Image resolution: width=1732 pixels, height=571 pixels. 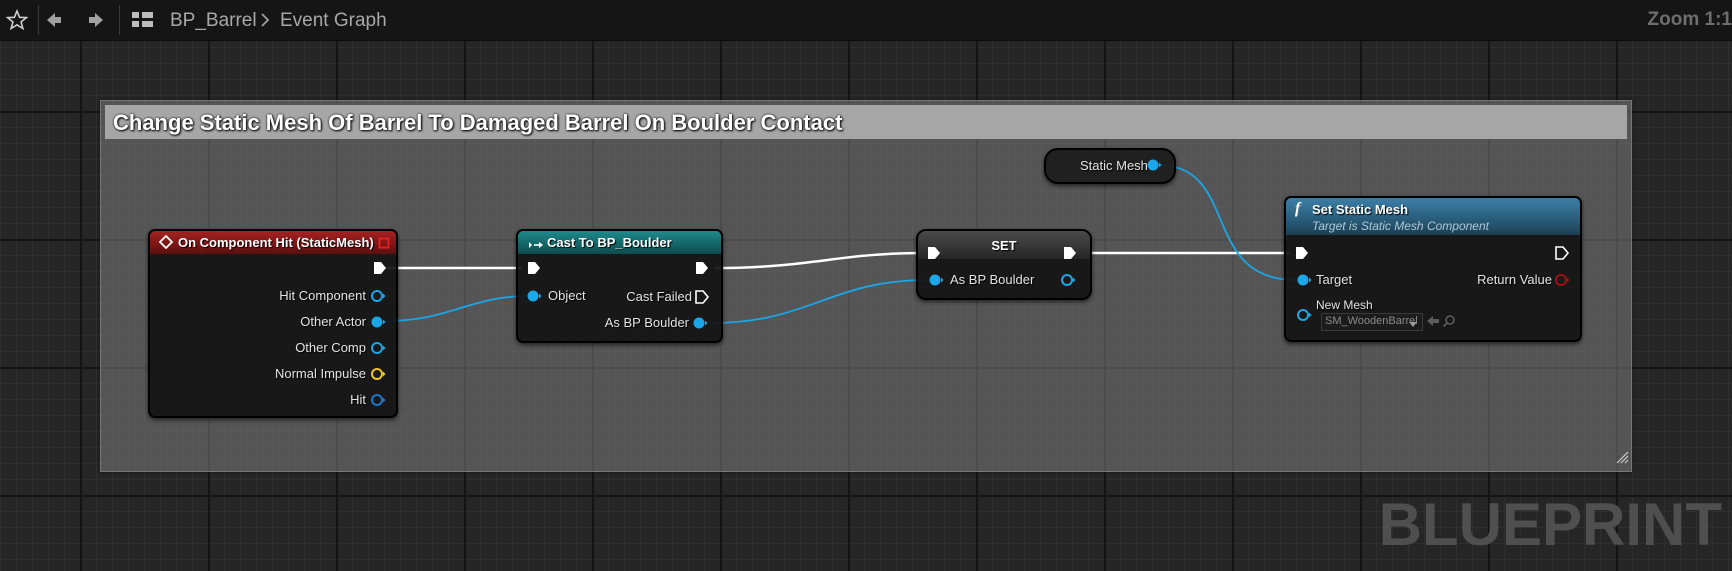 What do you see at coordinates (358, 399) in the screenshot?
I see `pin-label-hit: Hit` at bounding box center [358, 399].